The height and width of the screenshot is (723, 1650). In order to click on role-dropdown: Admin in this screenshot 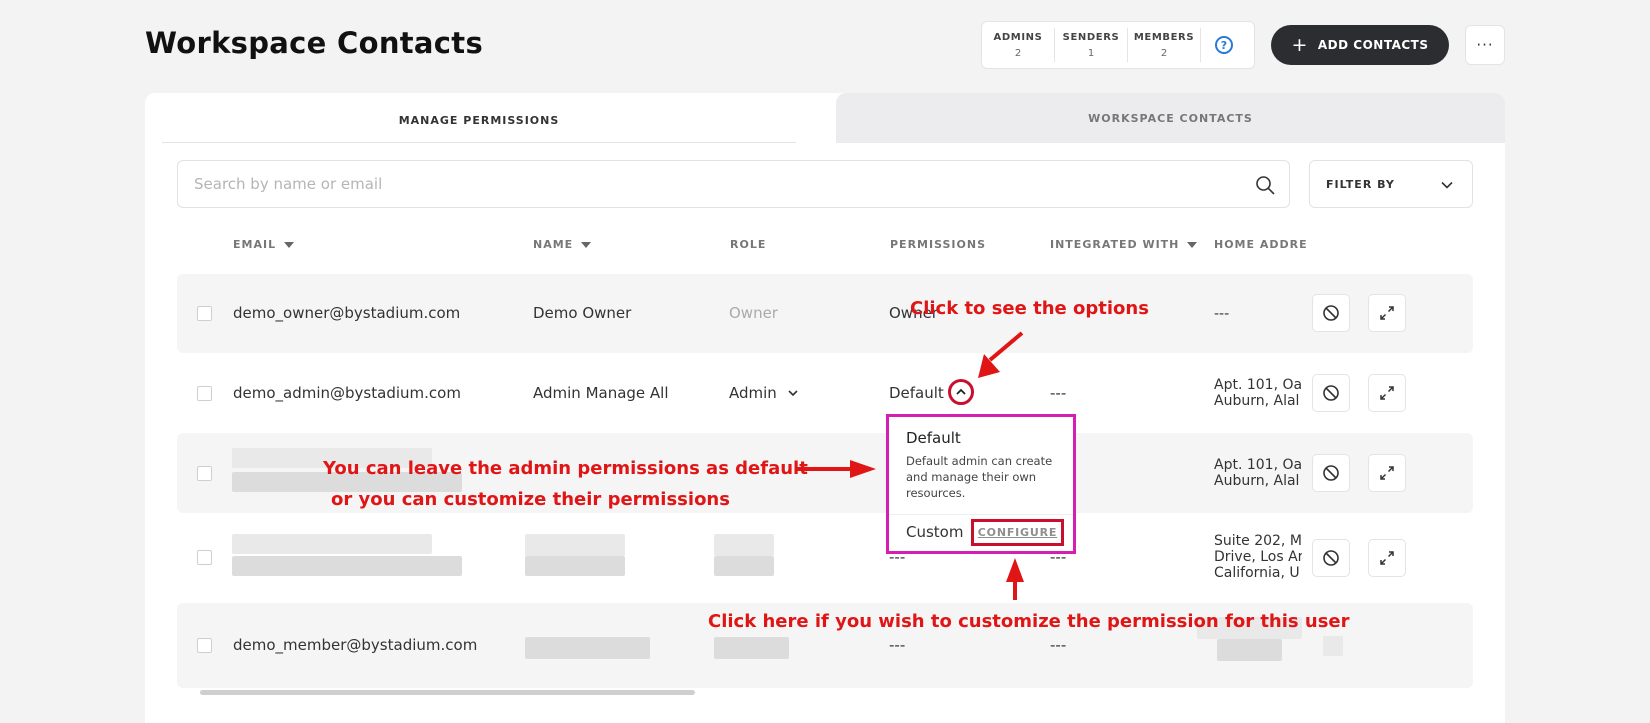, I will do `click(764, 393)`.